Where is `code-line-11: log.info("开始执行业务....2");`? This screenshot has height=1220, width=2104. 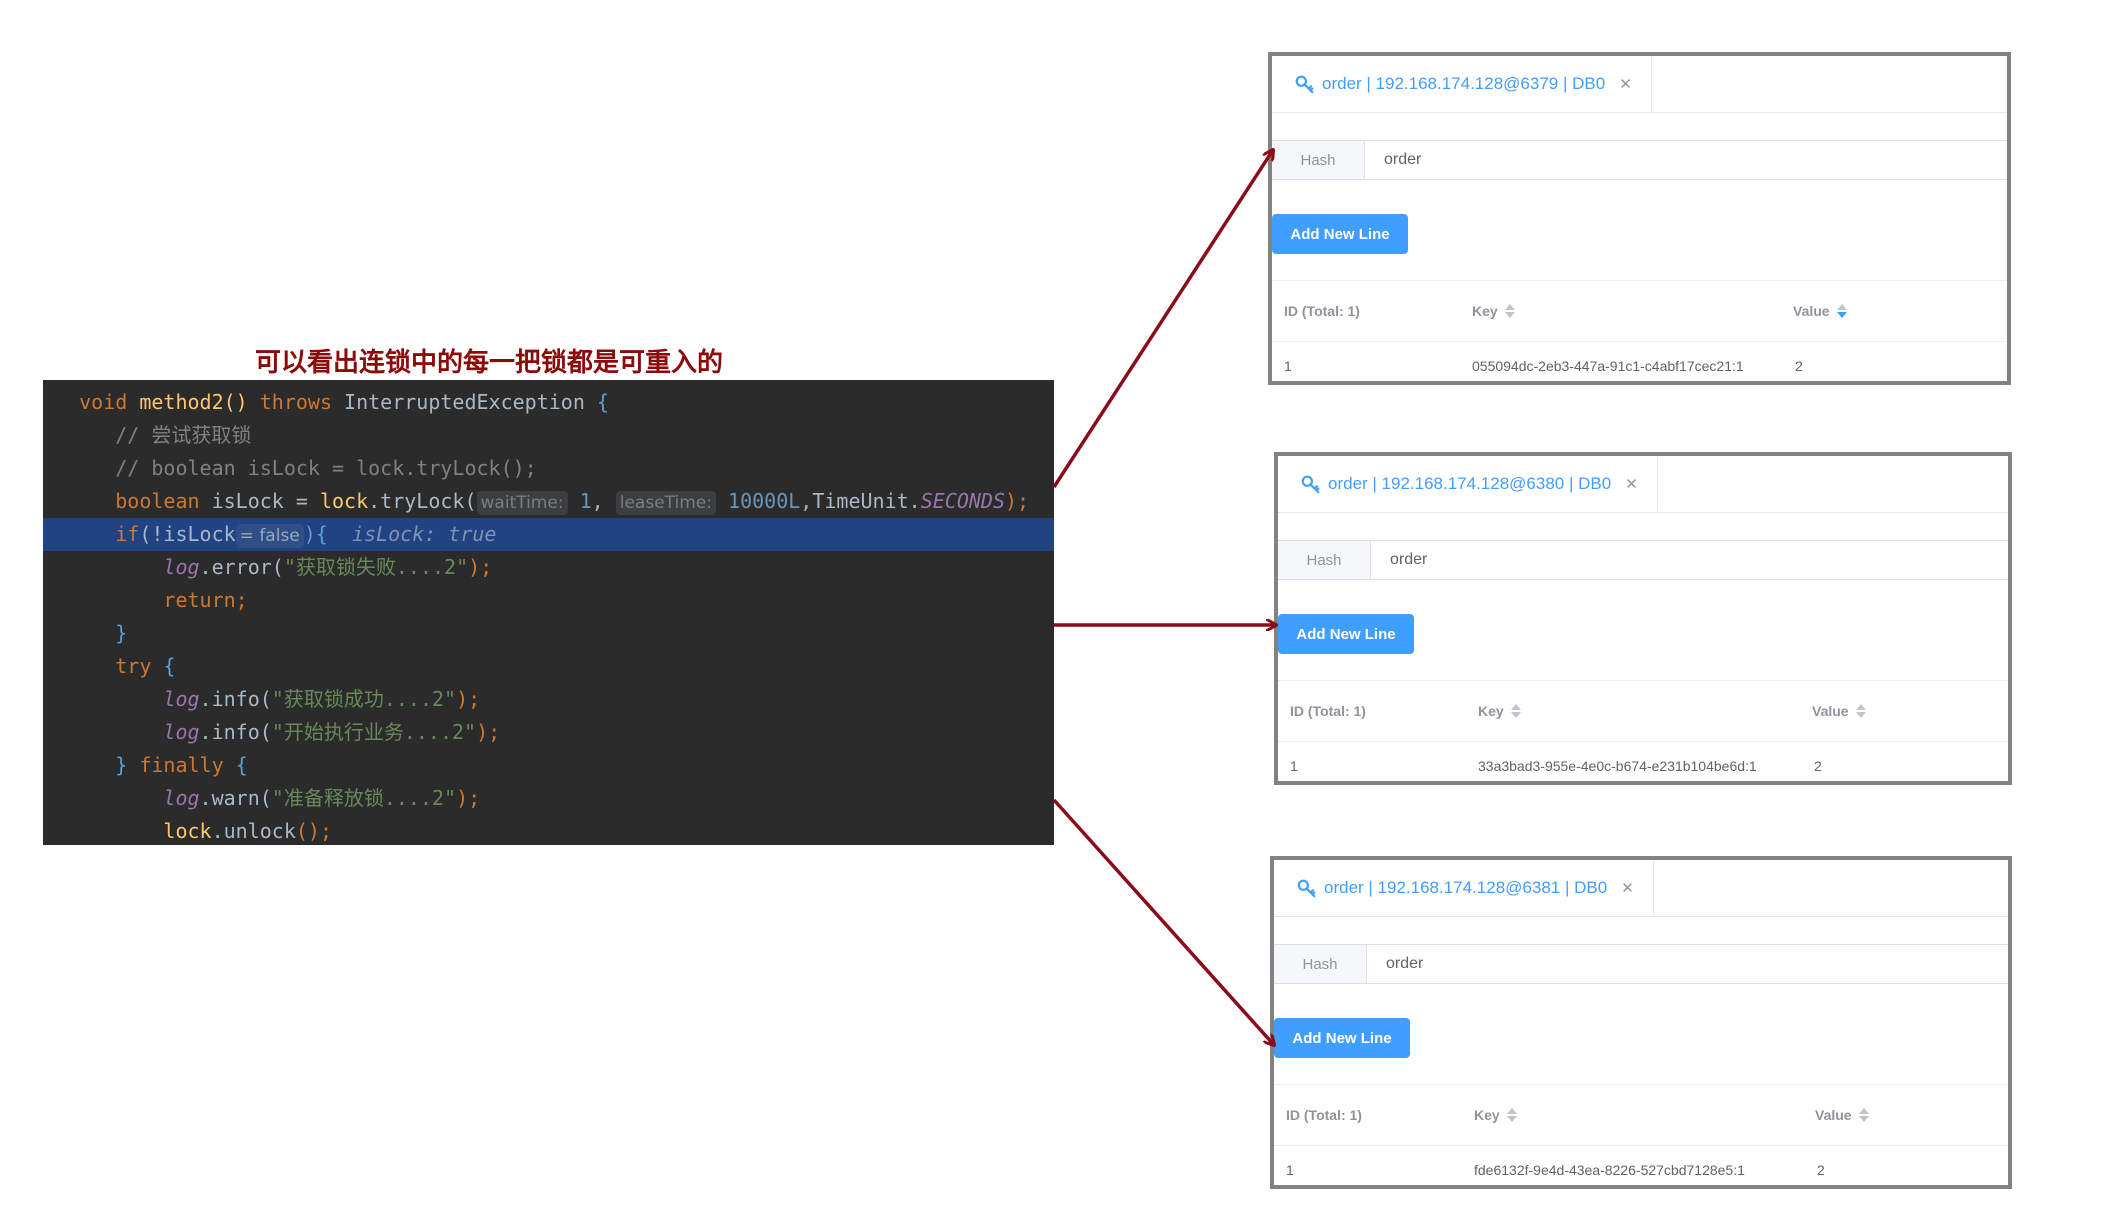 code-line-11: log.info("开始执行业务....2"); is located at coordinates (548, 732).